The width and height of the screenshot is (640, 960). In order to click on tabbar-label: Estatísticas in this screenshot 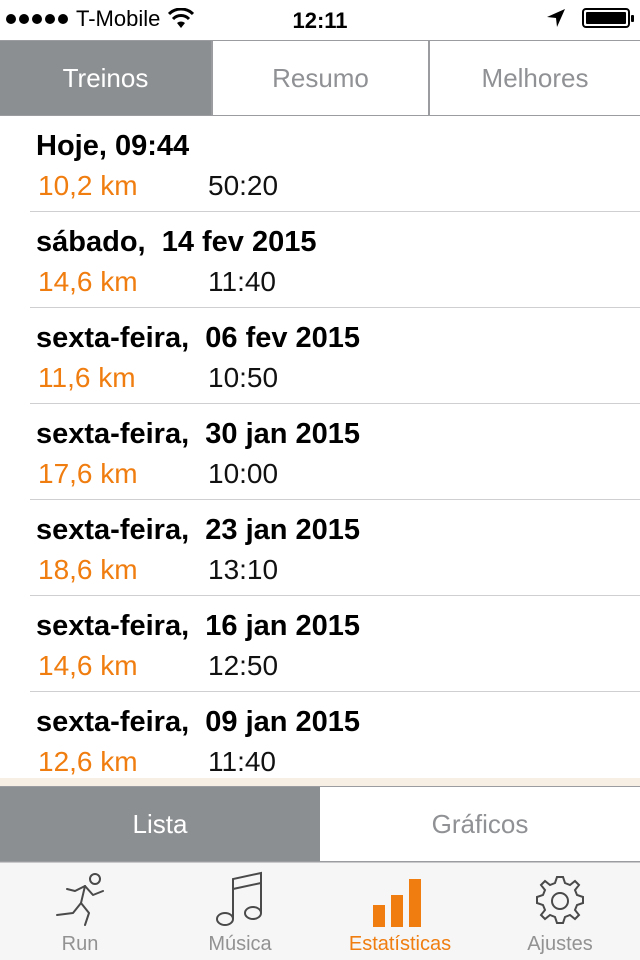, I will do `click(400, 944)`.